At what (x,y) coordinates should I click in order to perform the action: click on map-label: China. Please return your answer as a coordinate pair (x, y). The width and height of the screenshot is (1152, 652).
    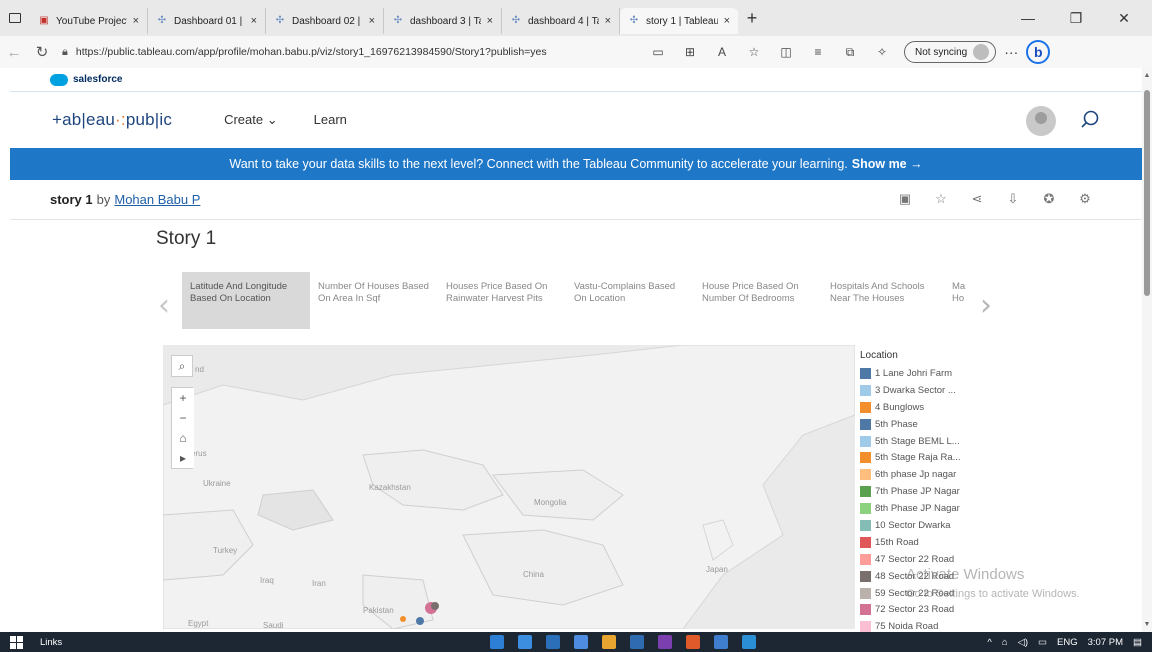
    Looking at the image, I should click on (533, 574).